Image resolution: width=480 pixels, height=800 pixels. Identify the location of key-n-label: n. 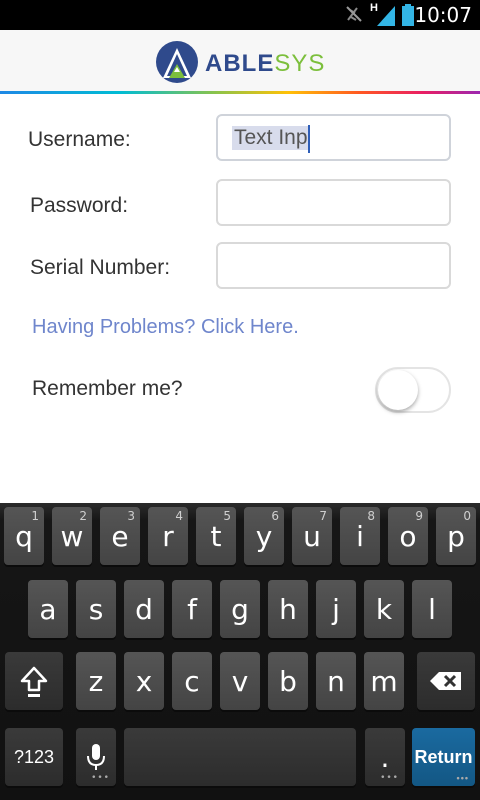
(336, 681).